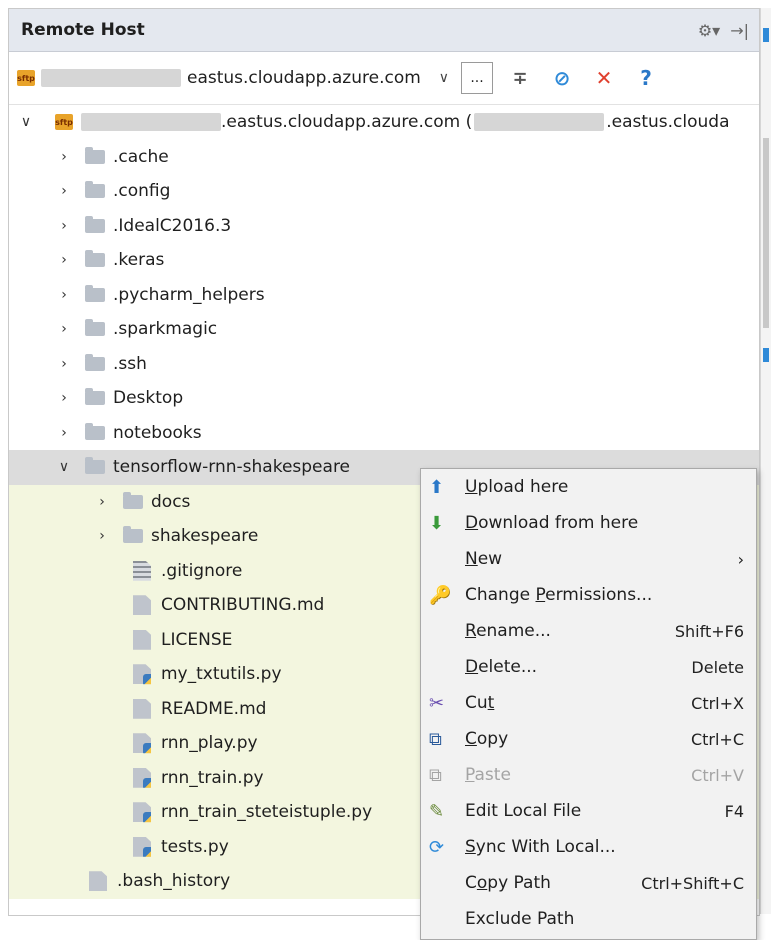 The height and width of the screenshot is (940, 774). What do you see at coordinates (437, 703) in the screenshot?
I see `scissors-icon: ✂` at bounding box center [437, 703].